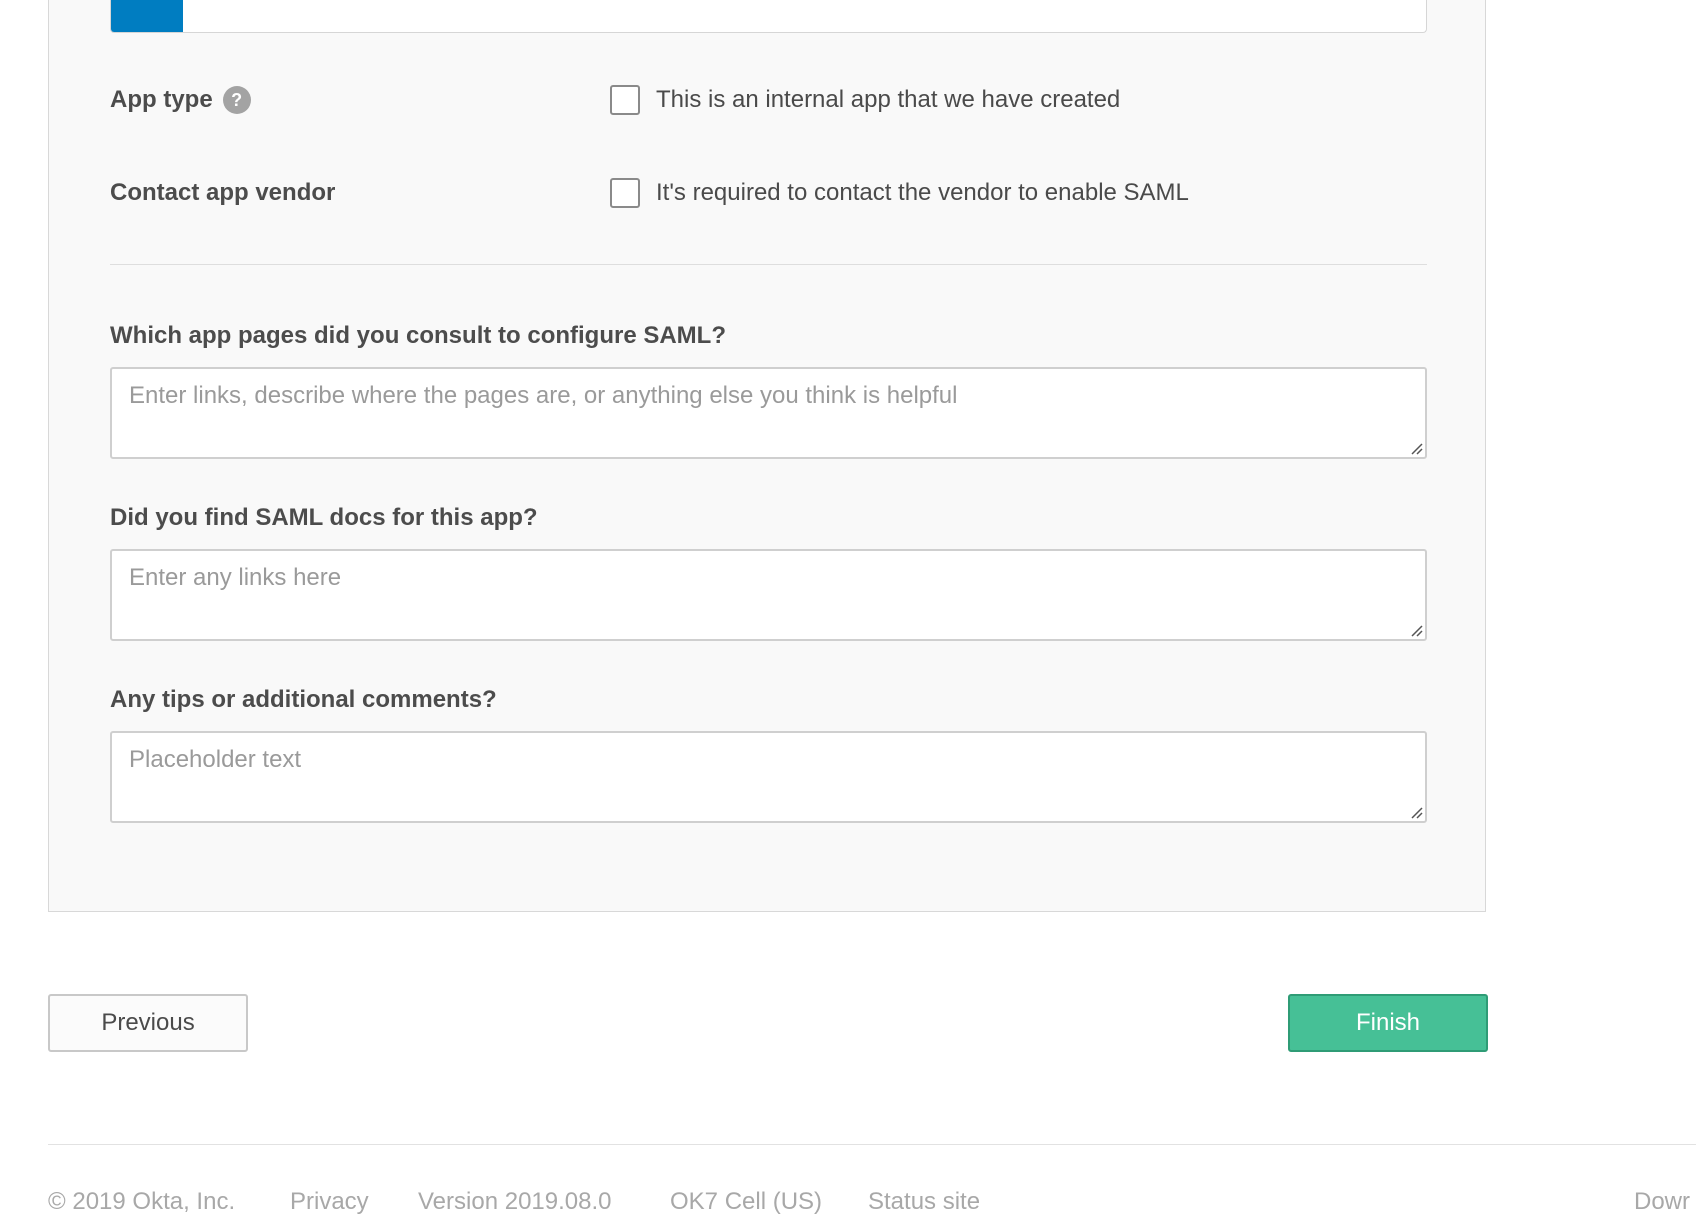  Describe the element at coordinates (236, 100) in the screenshot. I see `help-circle-icon: ?` at that location.